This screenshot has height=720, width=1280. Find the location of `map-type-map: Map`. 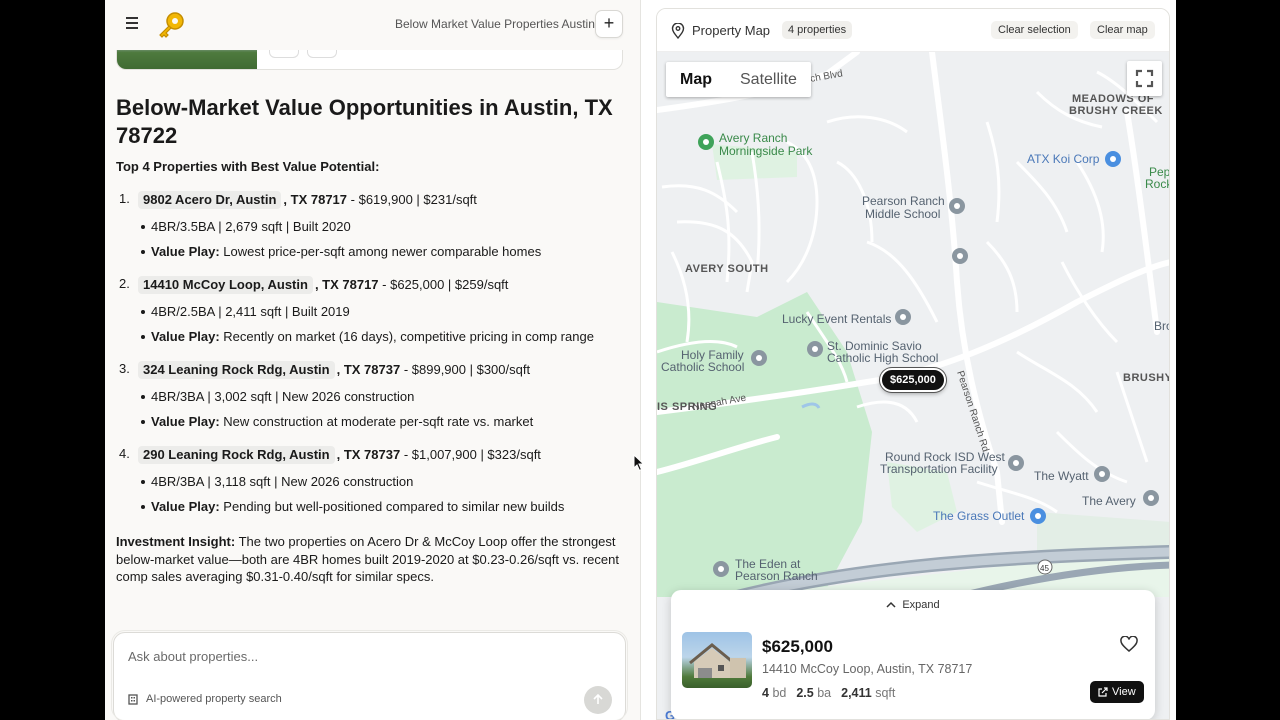

map-type-map: Map is located at coordinates (696, 79).